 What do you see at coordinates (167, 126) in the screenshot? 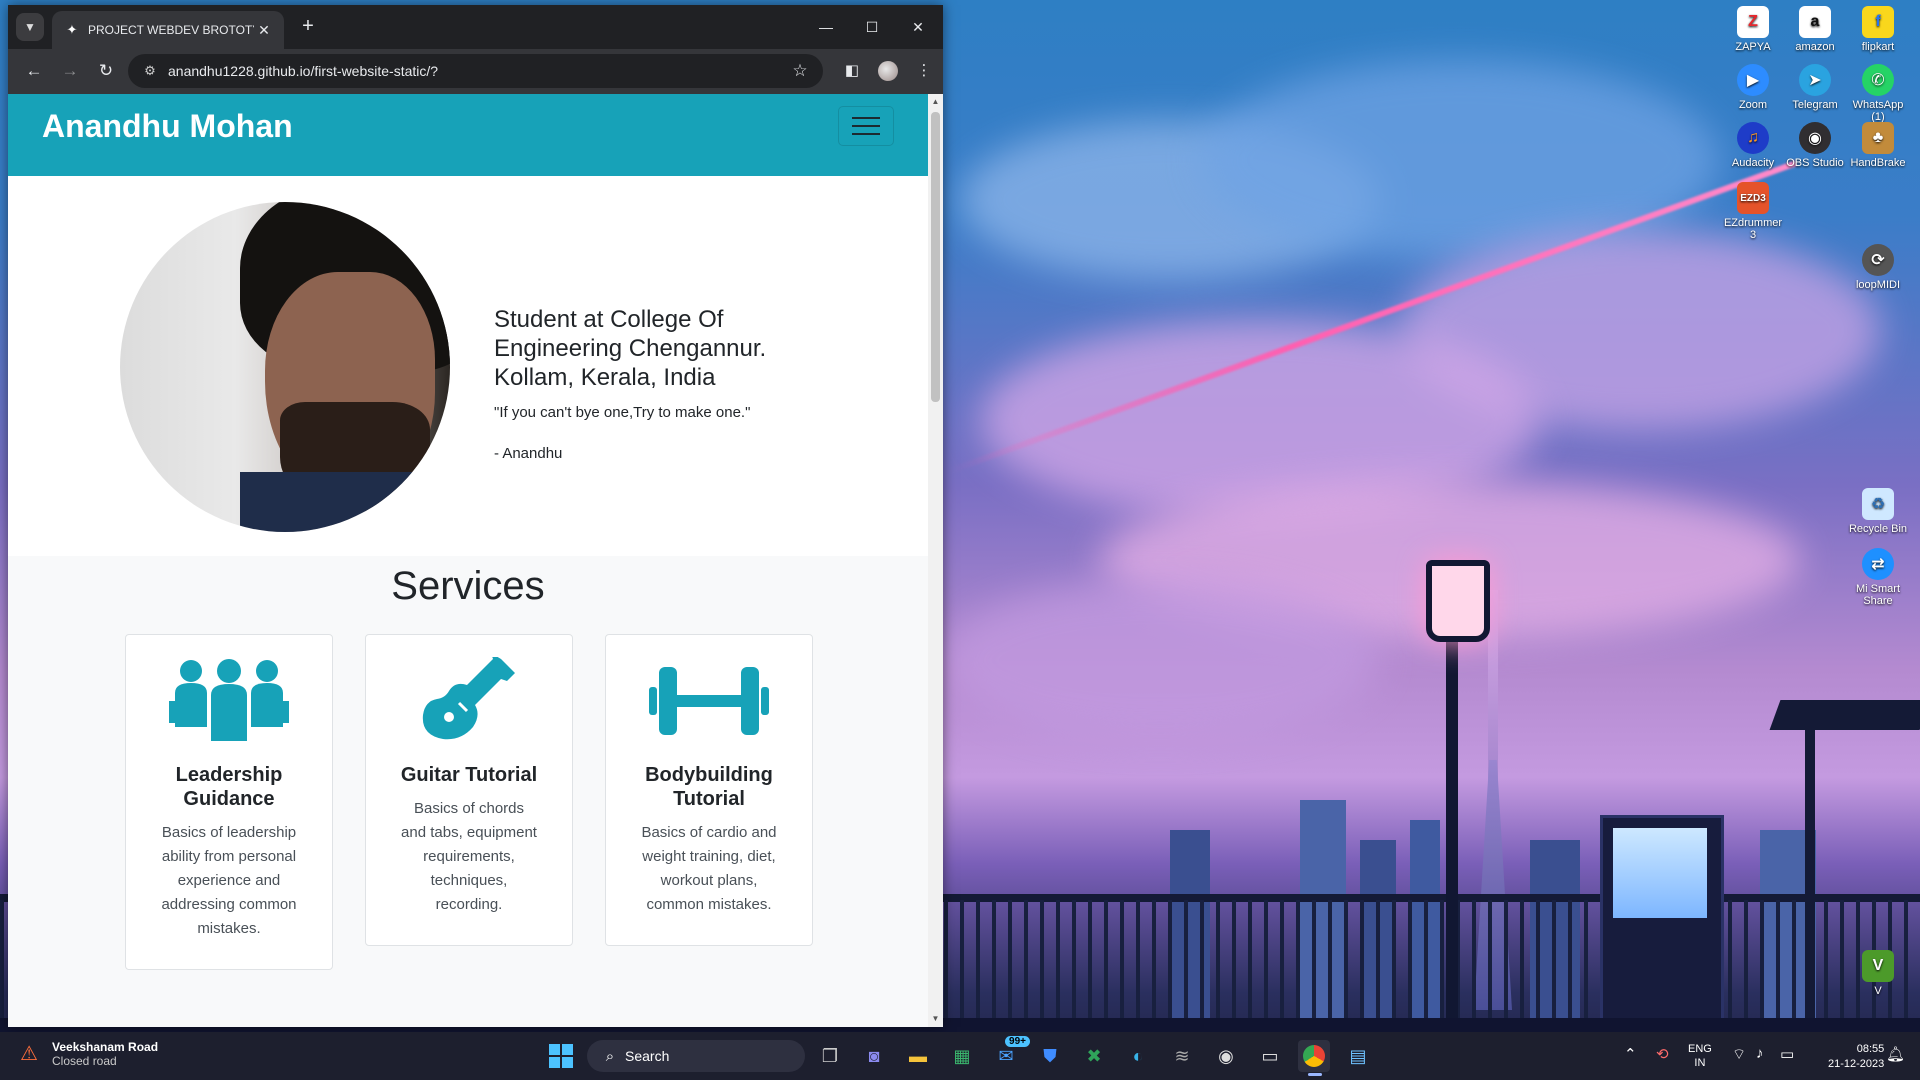
I see `site-brand: Anandhu Mohan` at bounding box center [167, 126].